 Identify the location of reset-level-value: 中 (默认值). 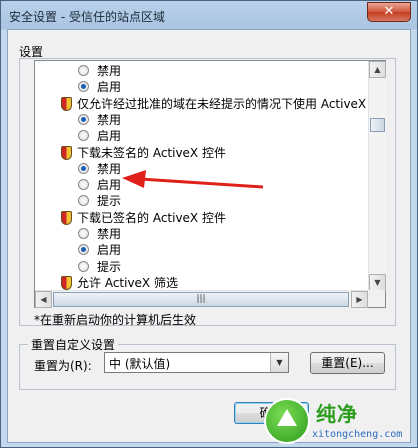
(140, 364).